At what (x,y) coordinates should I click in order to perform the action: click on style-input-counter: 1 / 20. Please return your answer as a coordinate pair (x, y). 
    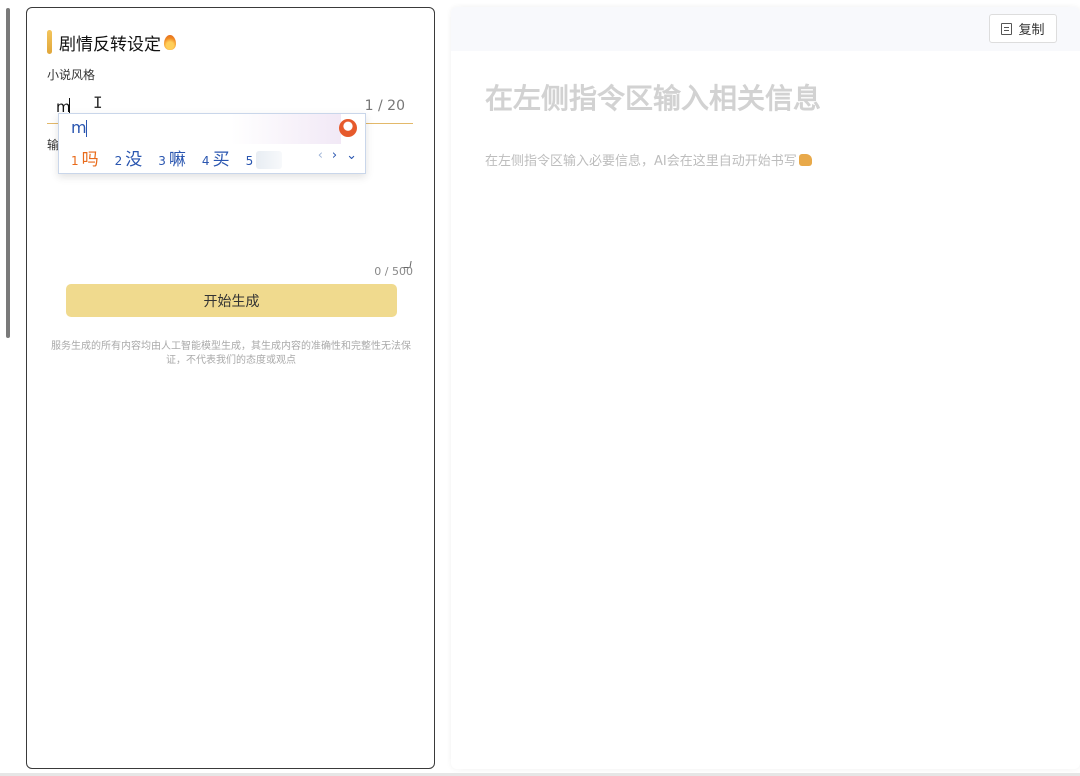
    Looking at the image, I should click on (384, 106).